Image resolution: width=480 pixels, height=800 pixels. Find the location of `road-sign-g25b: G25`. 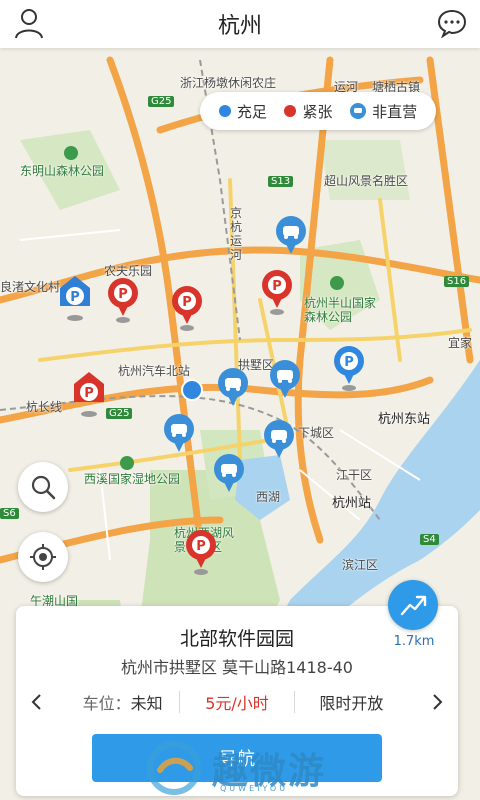

road-sign-g25b: G25 is located at coordinates (119, 413).